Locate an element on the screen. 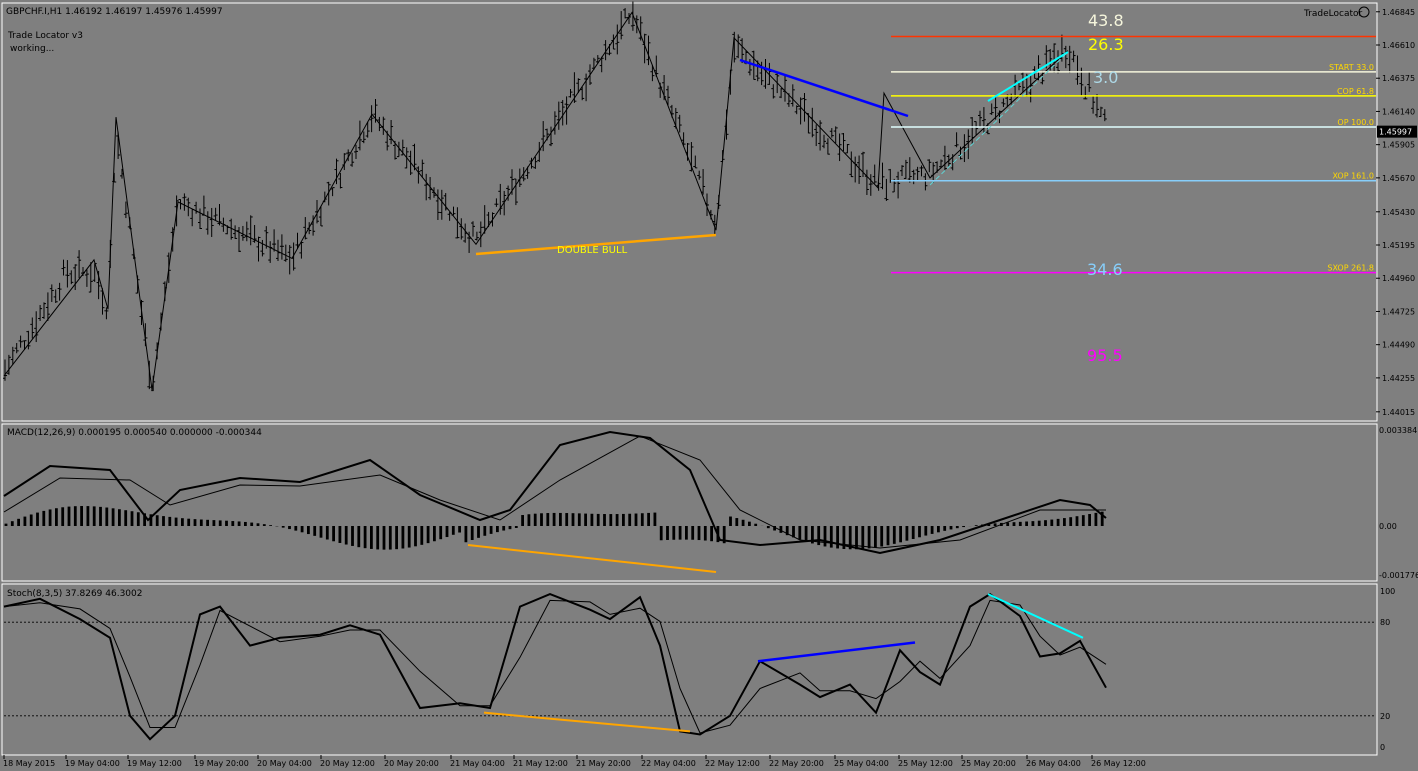  time-tick-label: 19 May 20:00 is located at coordinates (221, 763).